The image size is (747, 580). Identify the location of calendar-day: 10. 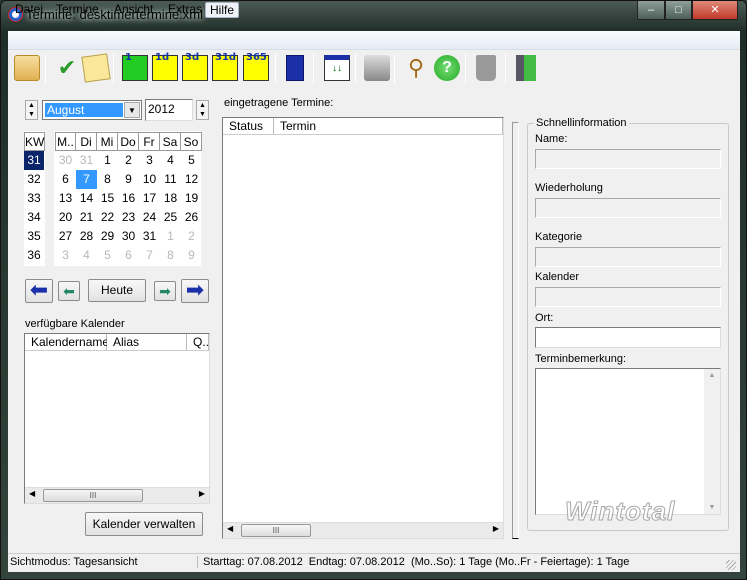
(149, 179).